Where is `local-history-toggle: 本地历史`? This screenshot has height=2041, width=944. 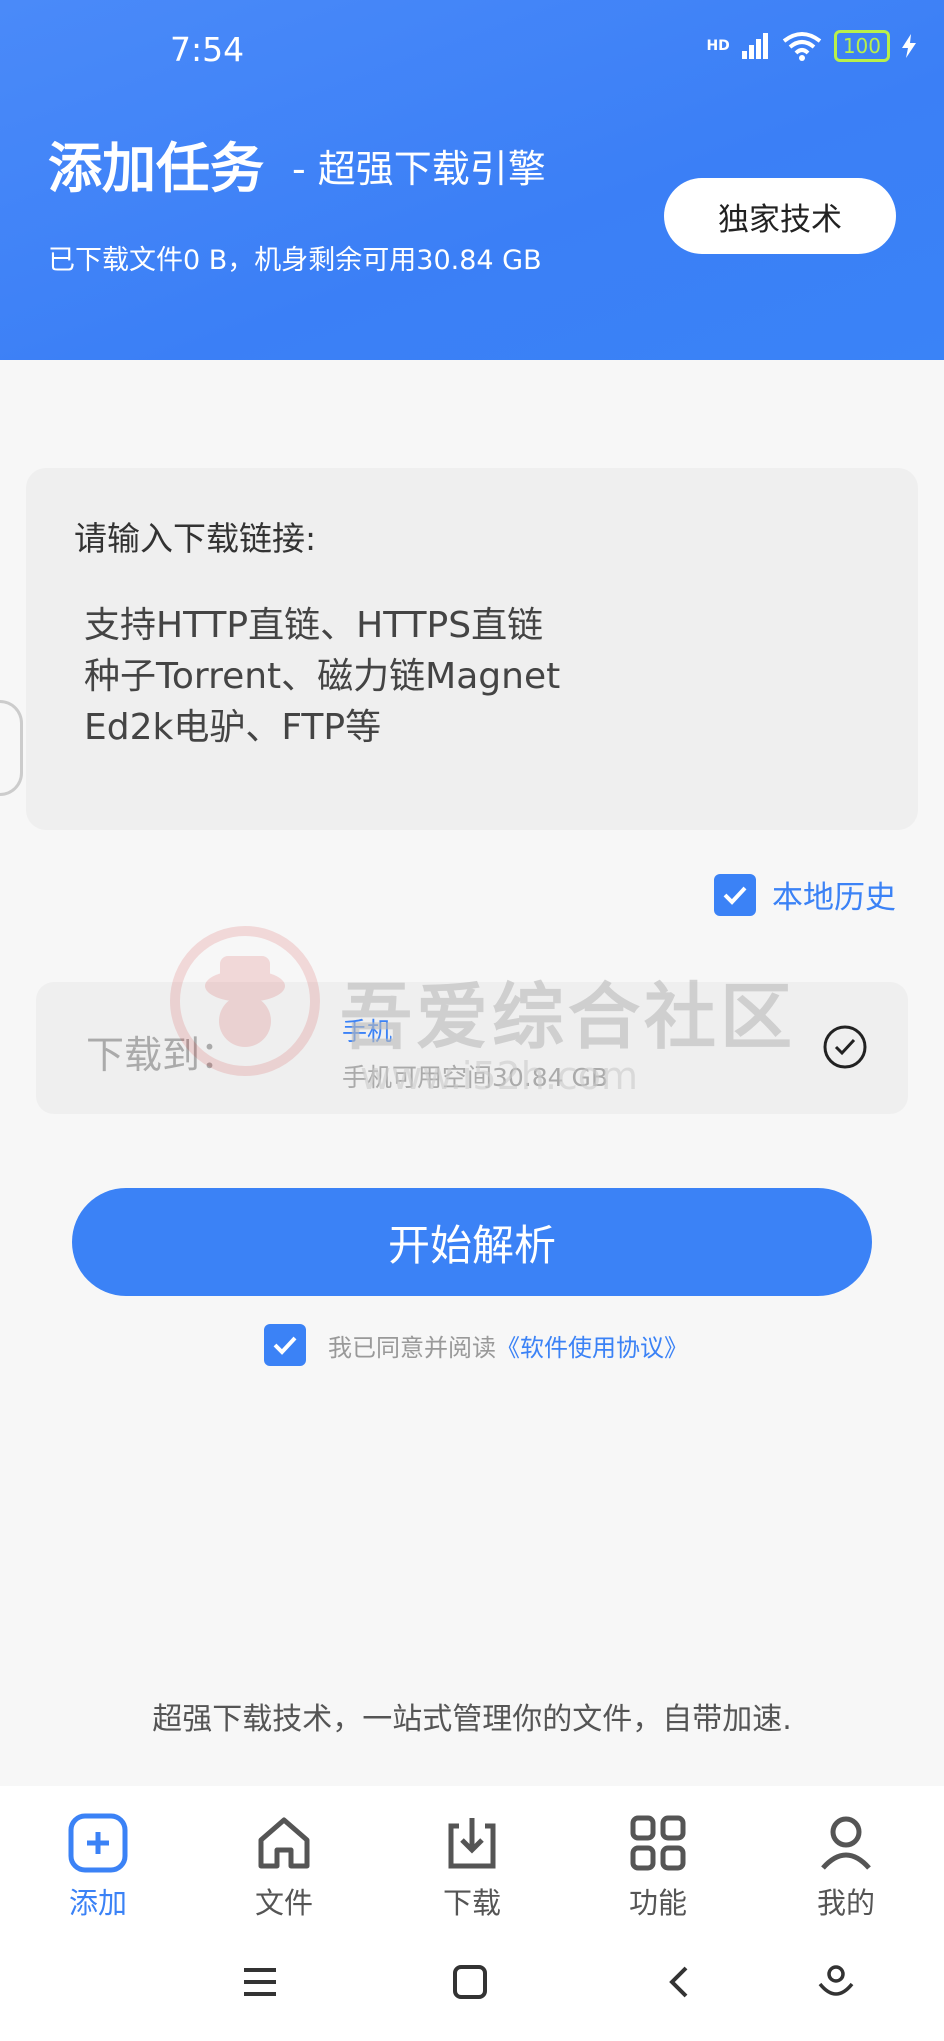
local-history-toggle: 本地历史 is located at coordinates (805, 894).